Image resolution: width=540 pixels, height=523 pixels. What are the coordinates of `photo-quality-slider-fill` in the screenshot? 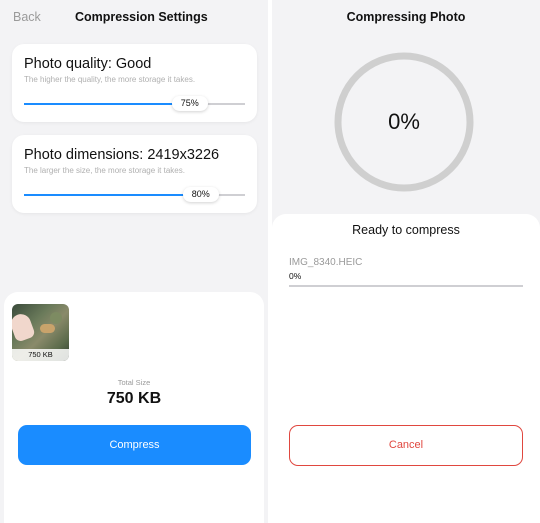 It's located at (107, 104).